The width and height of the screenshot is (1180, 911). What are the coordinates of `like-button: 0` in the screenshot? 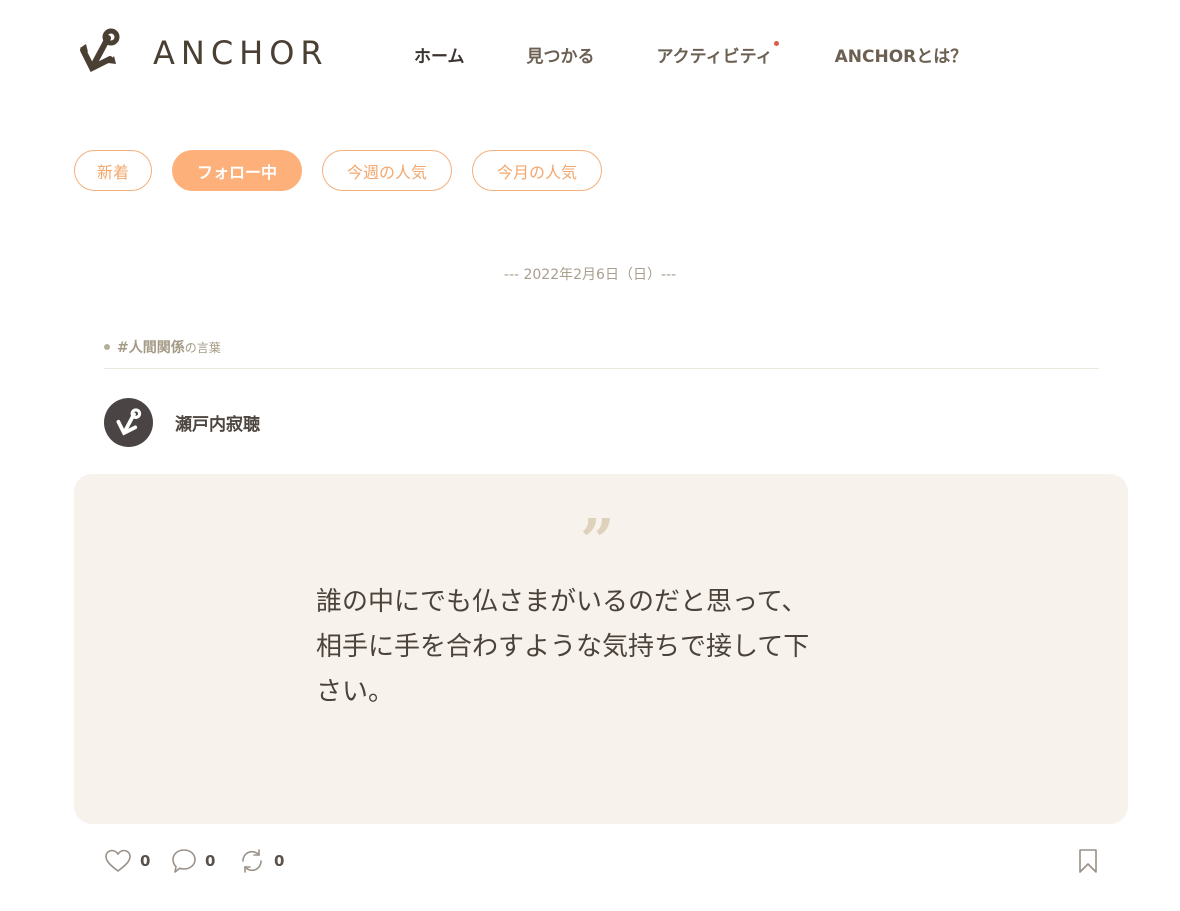 It's located at (127, 861).